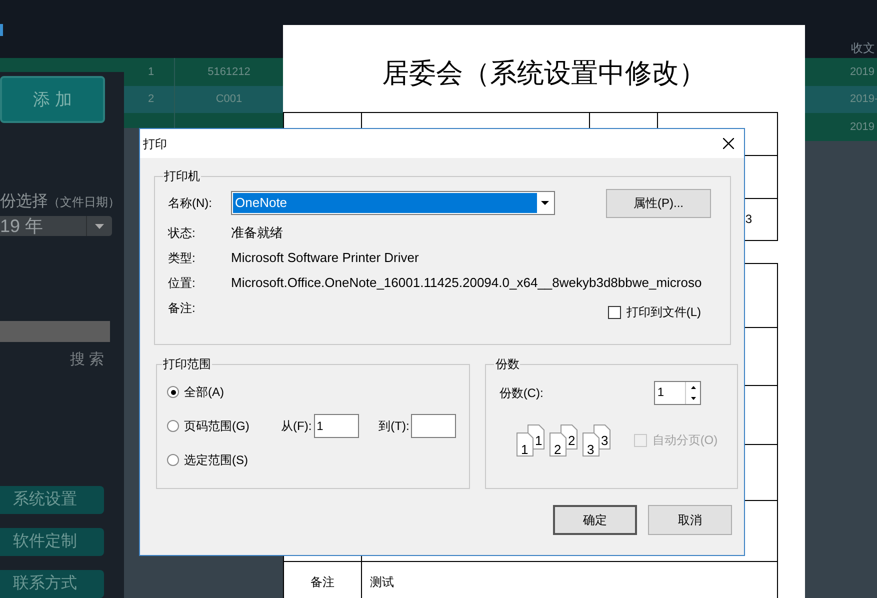 The height and width of the screenshot is (598, 877). I want to click on field-label: 到(T):, so click(394, 426).